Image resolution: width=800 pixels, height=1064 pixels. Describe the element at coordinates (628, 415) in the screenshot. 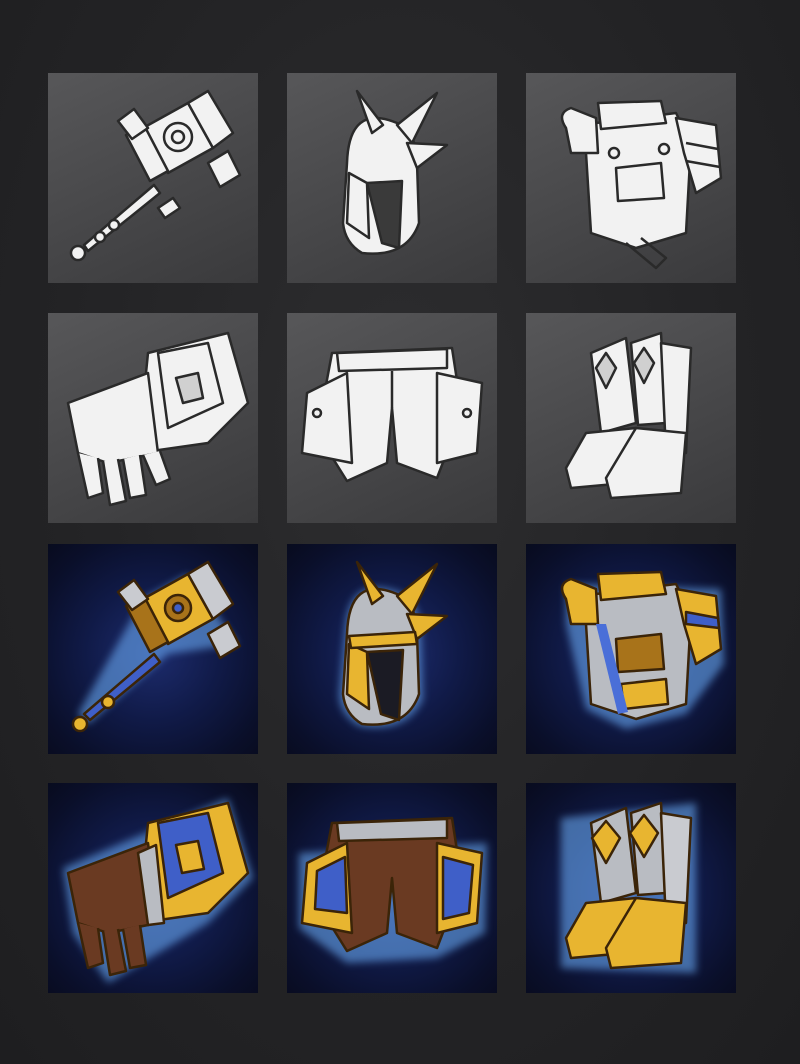

I see `boots-sketch-icon` at that location.